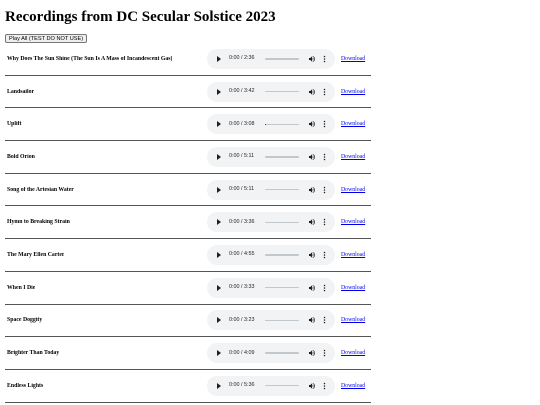 Image resolution: width=540 pixels, height=405 pixels. I want to click on audio-player: 0:00 / 5:36, so click(271, 385).